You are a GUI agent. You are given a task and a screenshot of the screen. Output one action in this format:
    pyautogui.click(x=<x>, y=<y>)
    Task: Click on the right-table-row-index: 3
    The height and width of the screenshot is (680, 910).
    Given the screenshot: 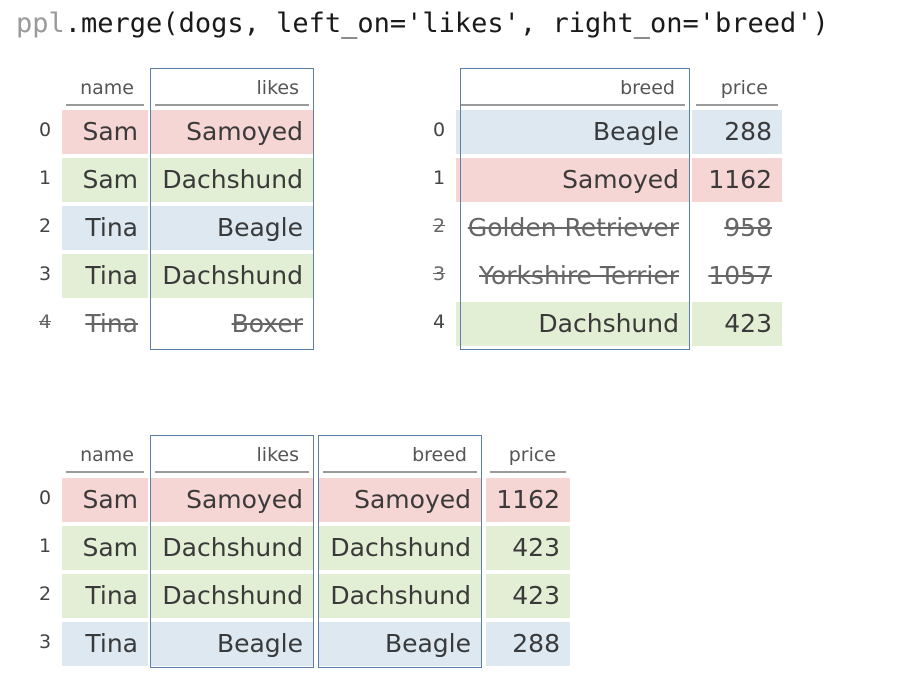 What is the action you would take?
    pyautogui.click(x=439, y=274)
    